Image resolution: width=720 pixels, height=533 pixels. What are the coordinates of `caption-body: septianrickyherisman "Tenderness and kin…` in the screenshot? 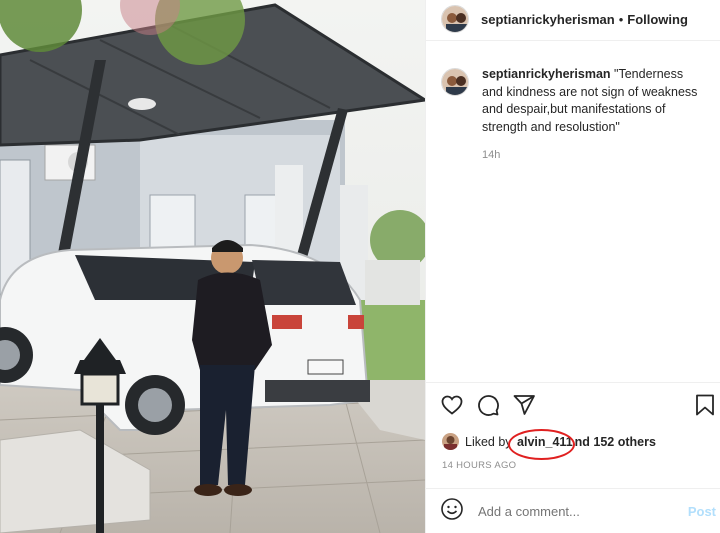 It's located at (592, 115).